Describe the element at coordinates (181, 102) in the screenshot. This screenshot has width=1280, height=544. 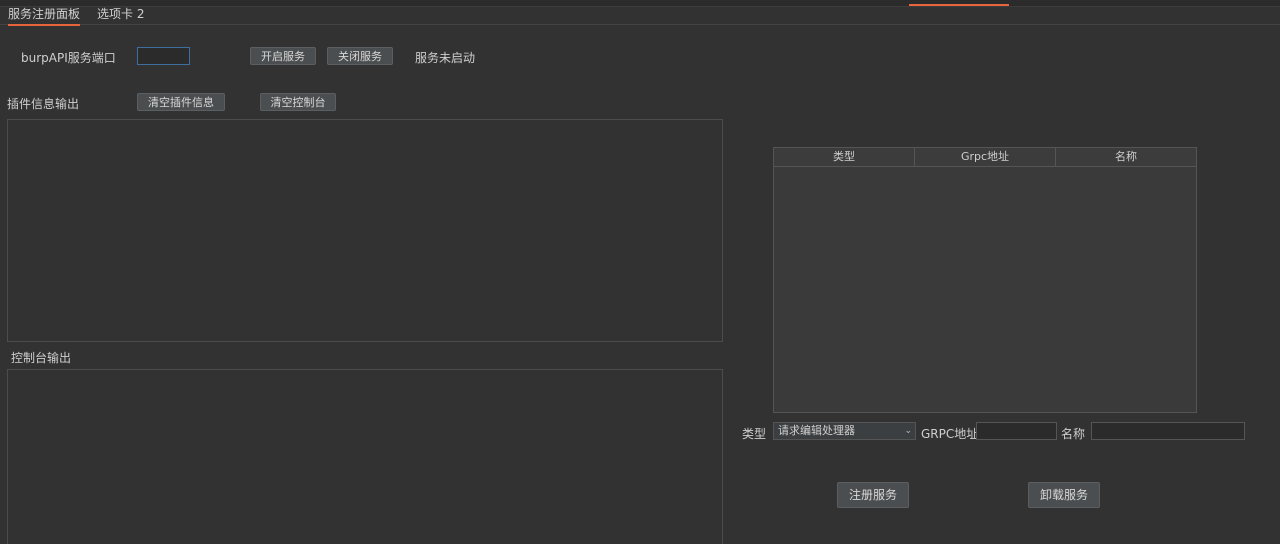
I see `clear-plugin-info-button: 清空插件信息` at that location.